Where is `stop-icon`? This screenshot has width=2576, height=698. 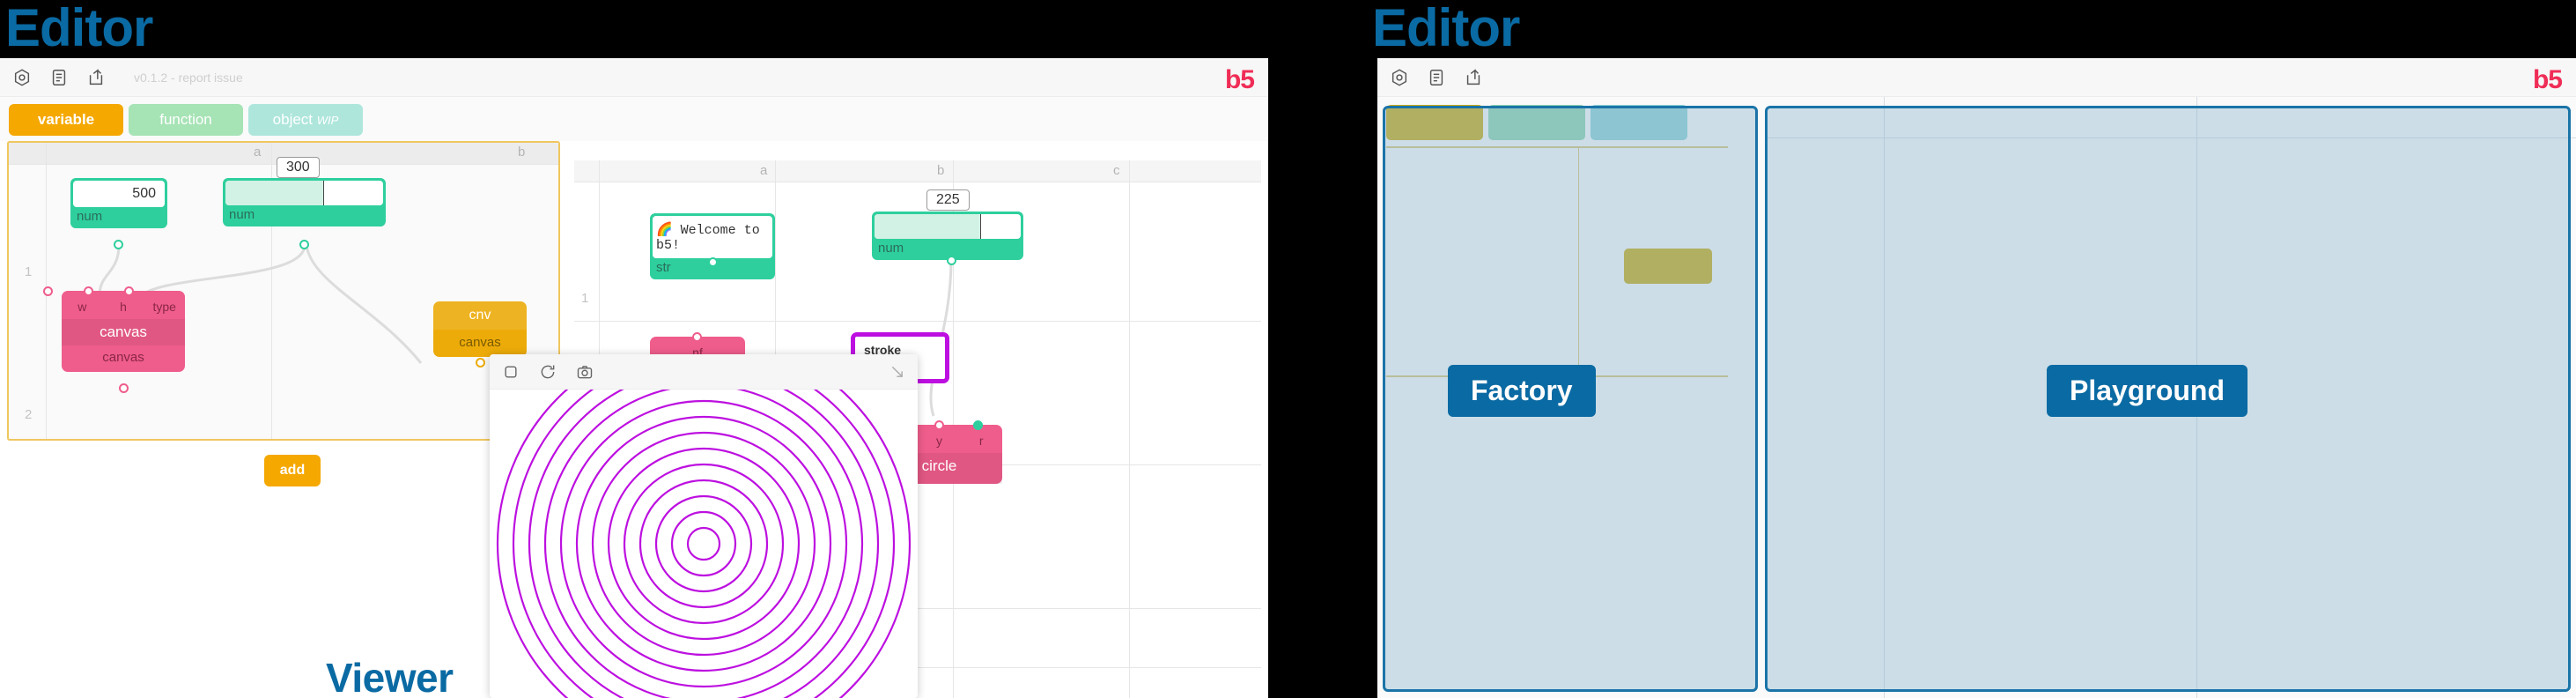 stop-icon is located at coordinates (511, 372).